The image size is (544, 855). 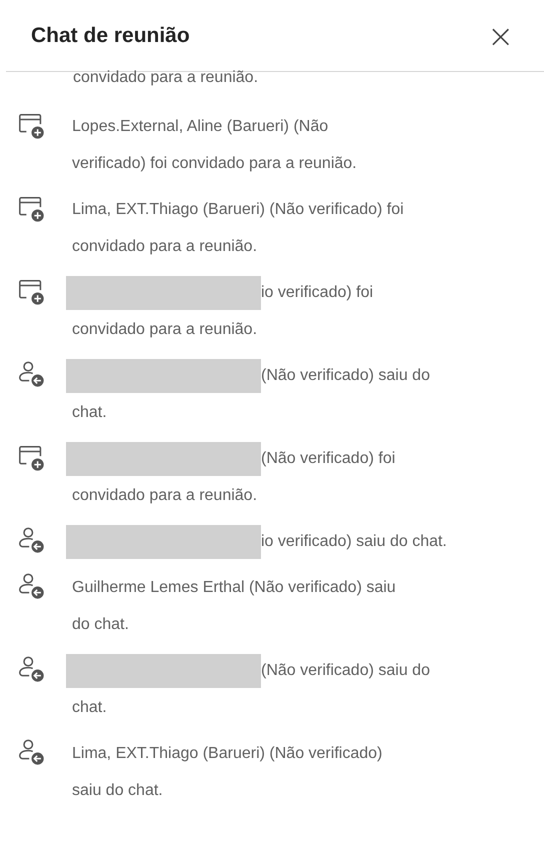 I want to click on close-button: ×, so click(x=500, y=36).